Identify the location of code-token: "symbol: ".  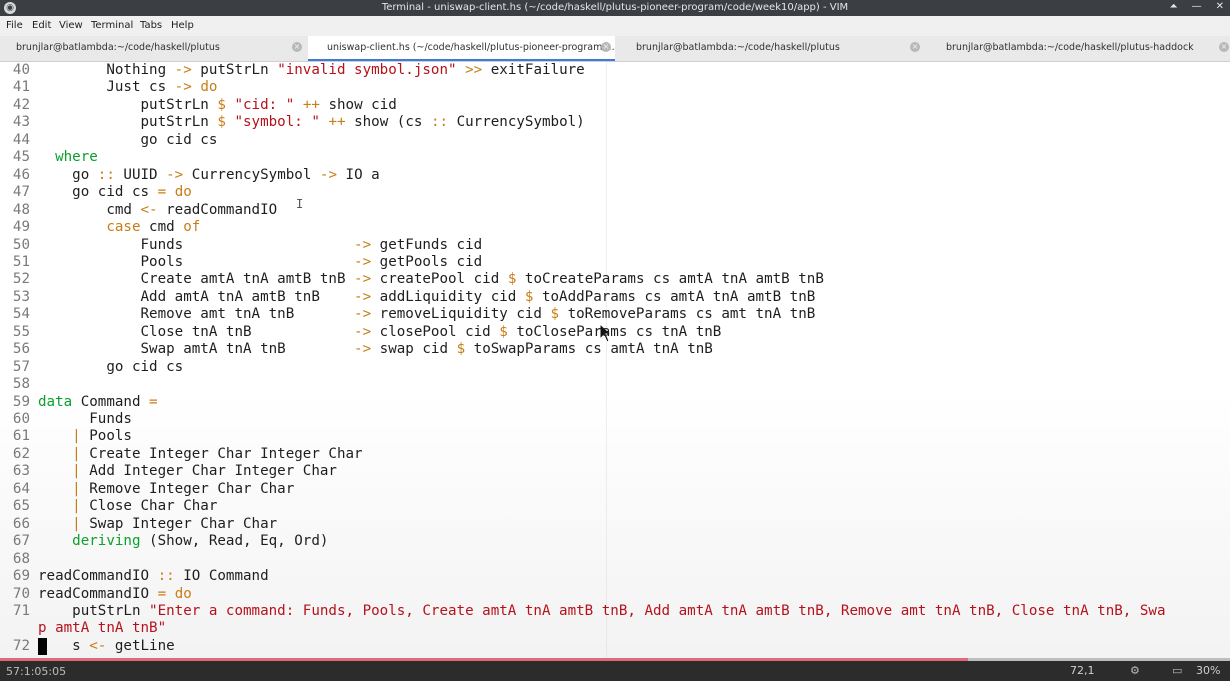
(277, 122).